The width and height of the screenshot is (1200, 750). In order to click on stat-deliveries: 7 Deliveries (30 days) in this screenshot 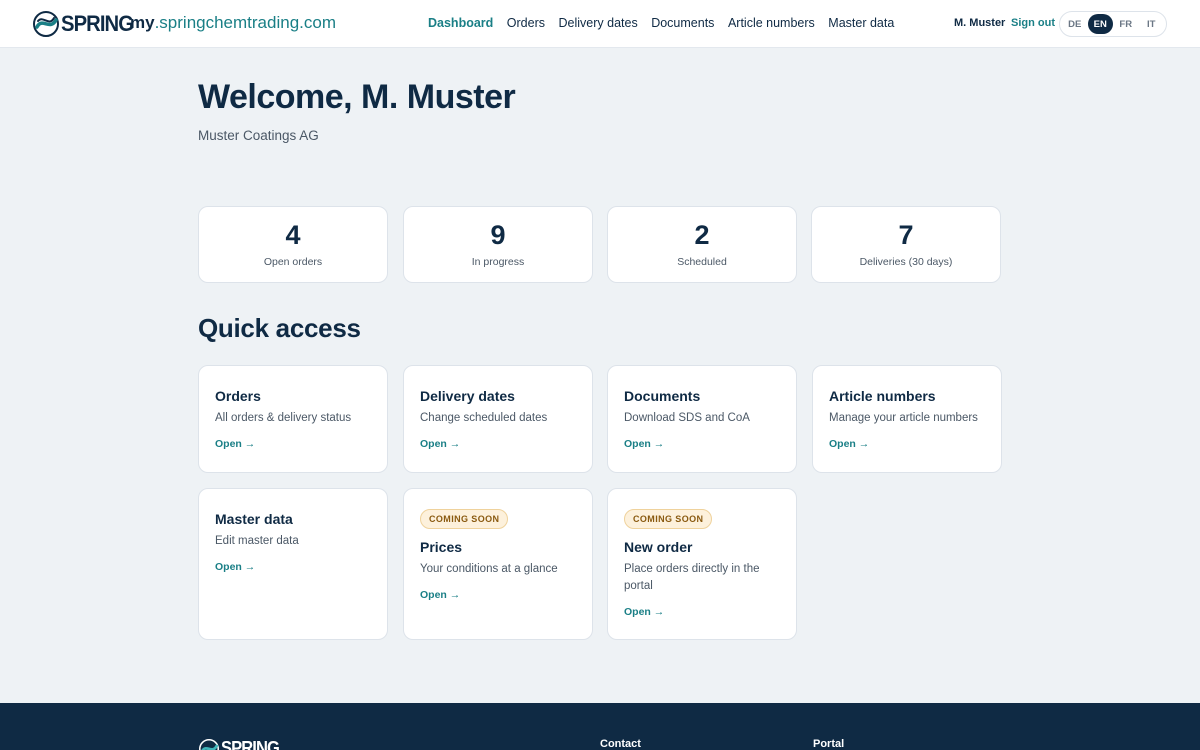, I will do `click(906, 244)`.